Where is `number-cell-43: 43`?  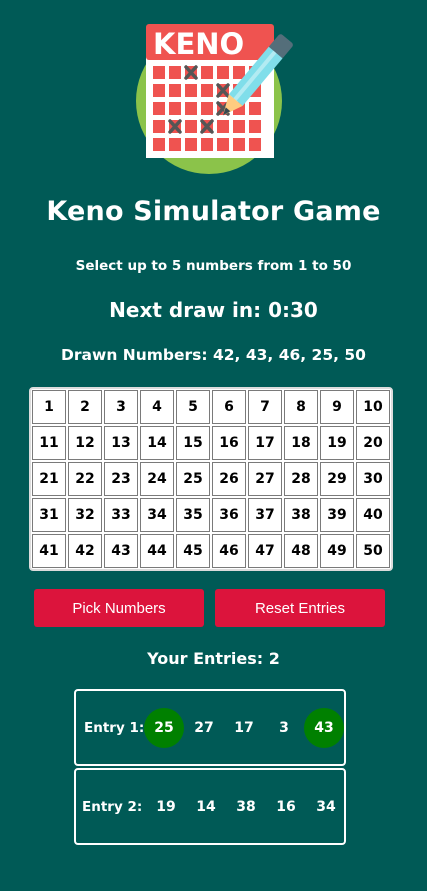 number-cell-43: 43 is located at coordinates (121, 551).